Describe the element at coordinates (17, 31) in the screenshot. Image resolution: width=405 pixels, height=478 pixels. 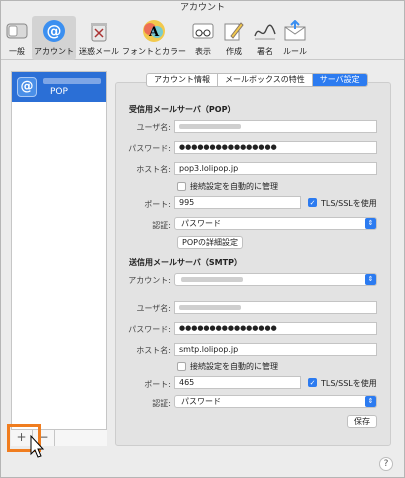
I see `switch-icon` at that location.